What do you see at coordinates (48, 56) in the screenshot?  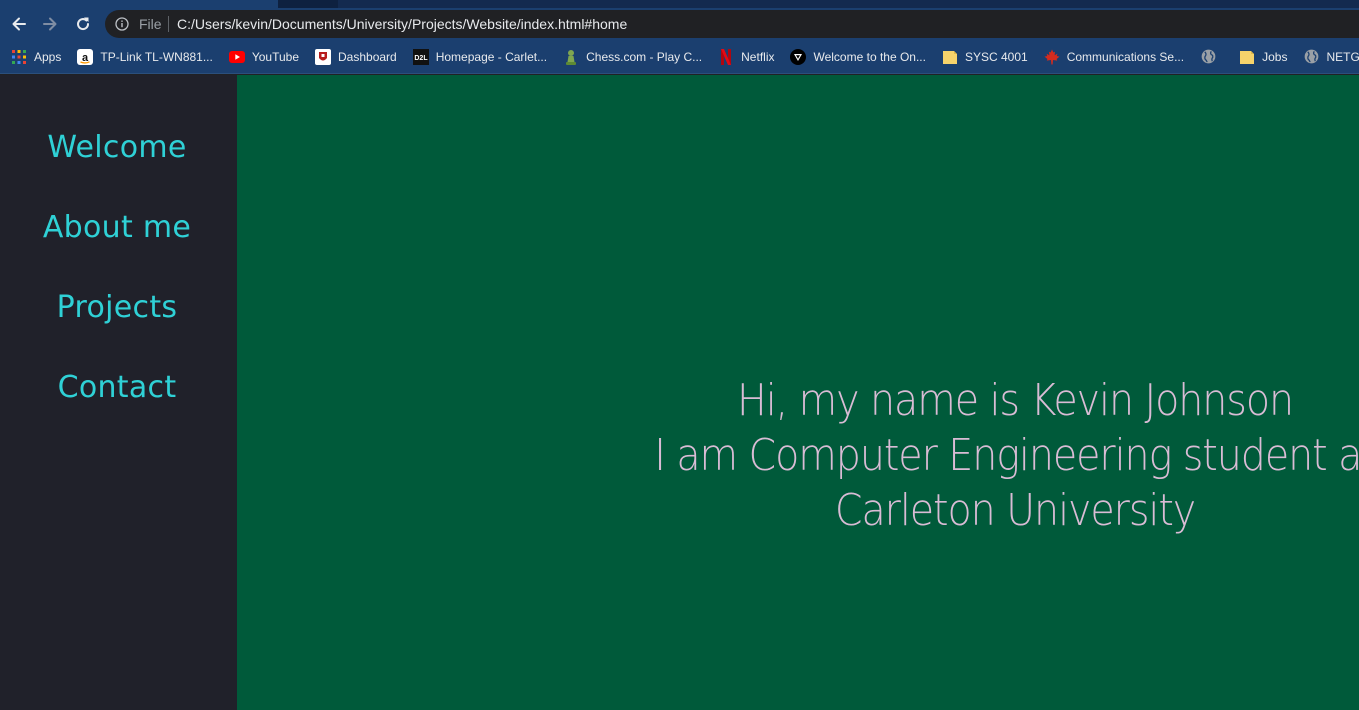 I see `bookmark-label: Apps` at bounding box center [48, 56].